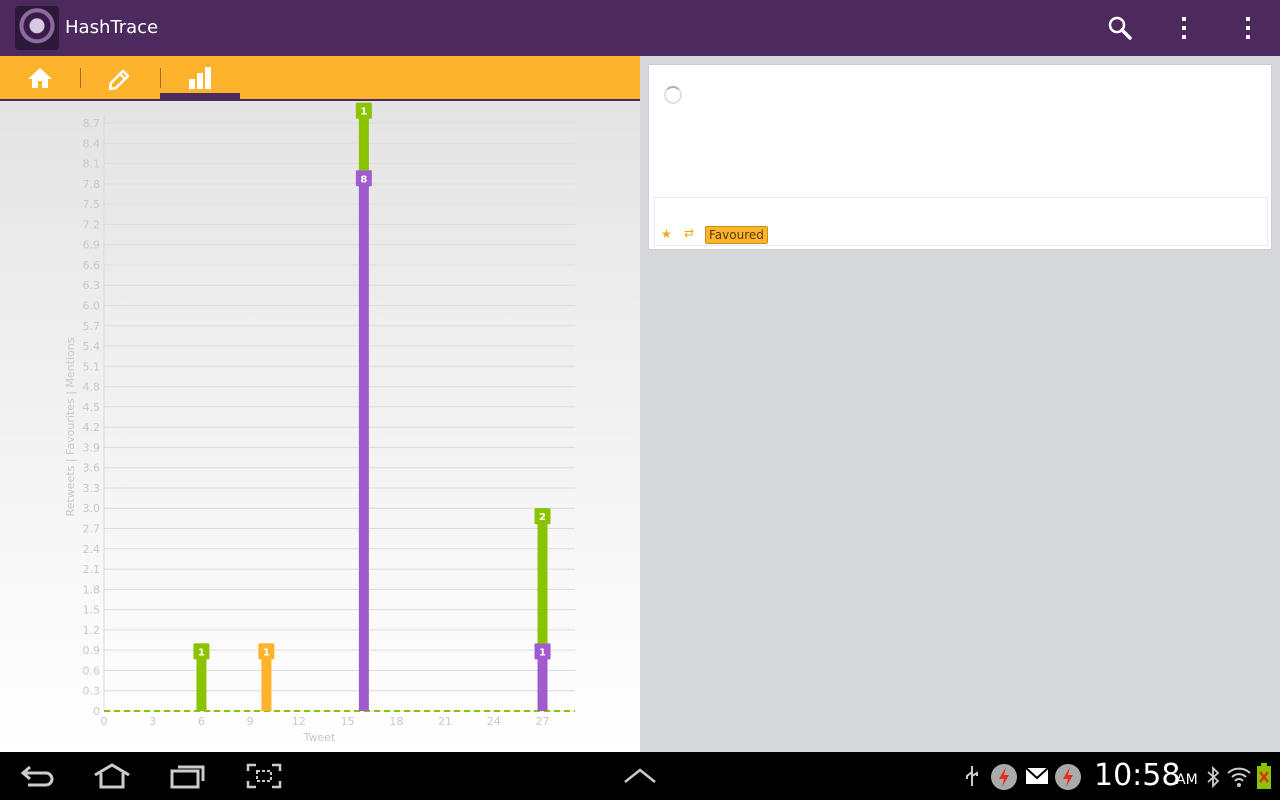 This screenshot has height=800, width=1280. Describe the element at coordinates (445, 721) in the screenshot. I see `x-tick-label: 21` at that location.